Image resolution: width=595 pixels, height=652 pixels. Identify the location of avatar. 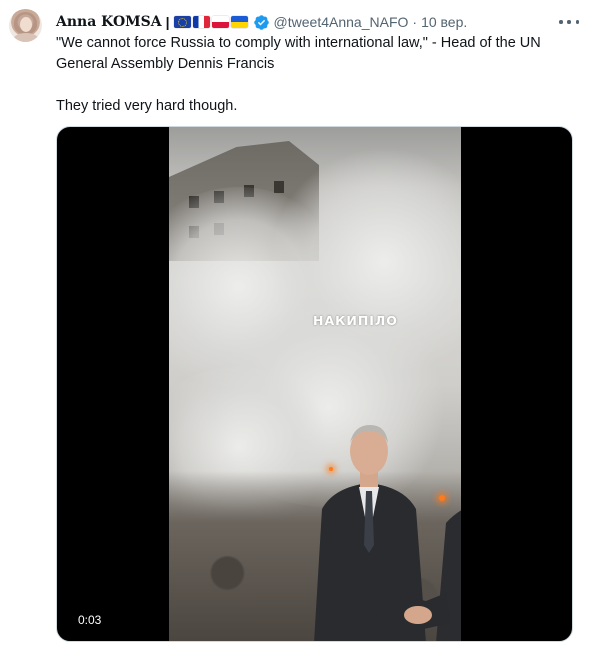
(25, 25).